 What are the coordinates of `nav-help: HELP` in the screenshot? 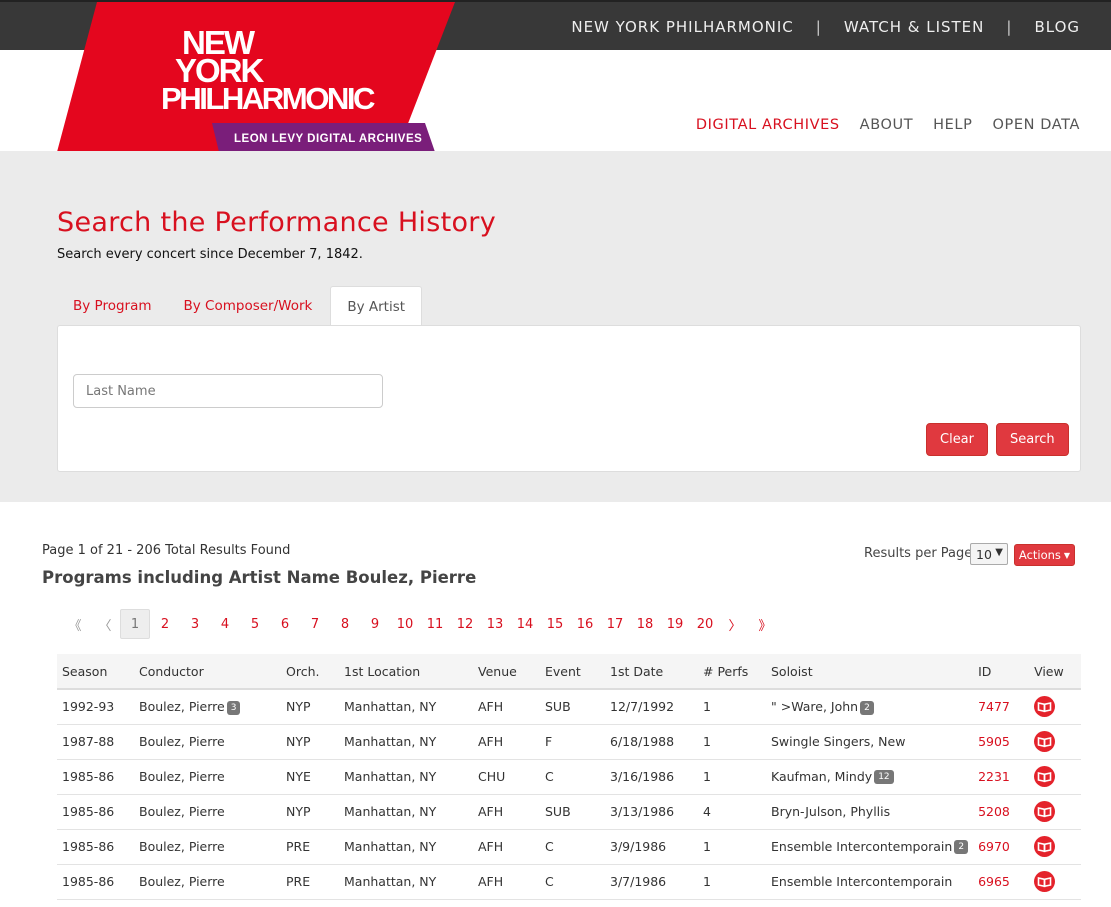 It's located at (952, 125).